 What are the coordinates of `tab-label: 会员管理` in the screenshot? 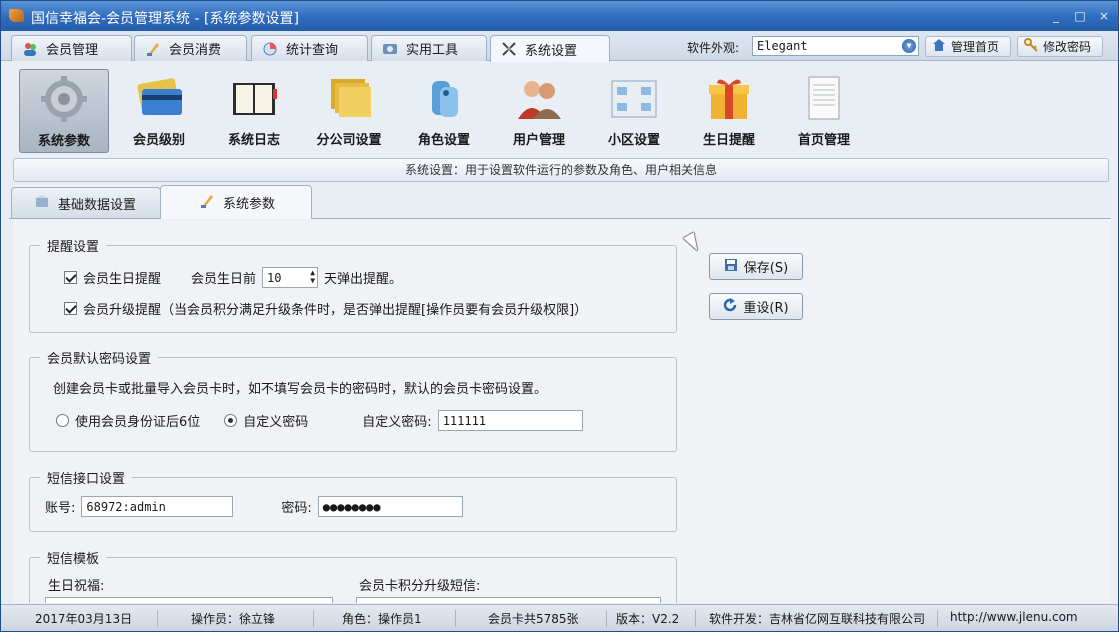 It's located at (72, 50).